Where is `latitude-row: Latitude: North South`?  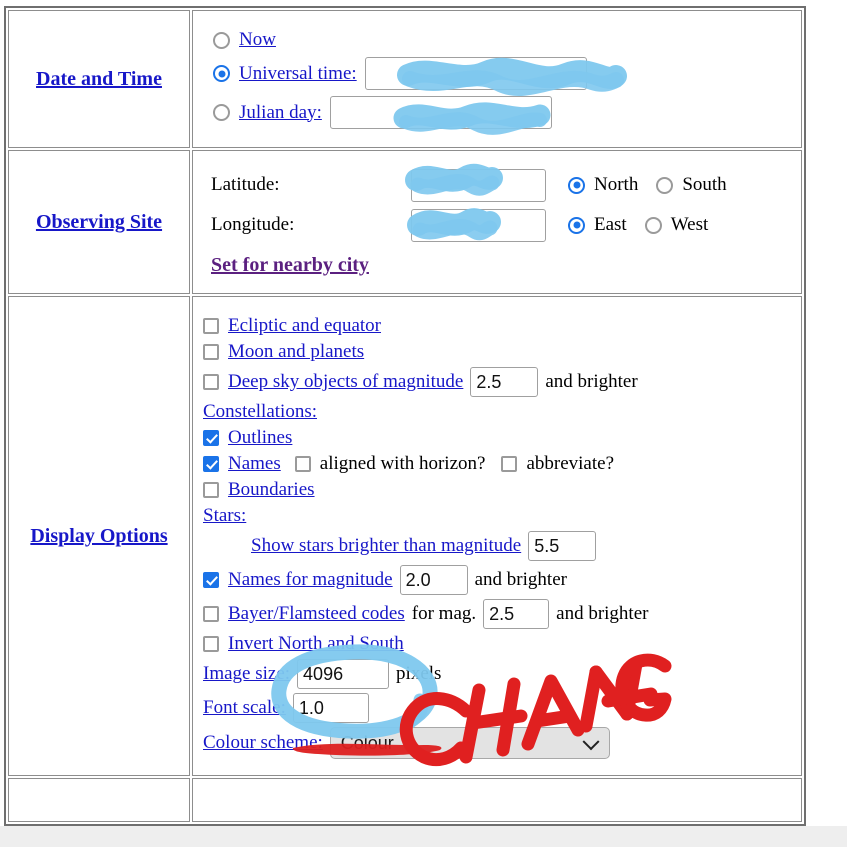
latitude-row: Latitude: North South is located at coordinates (506, 185).